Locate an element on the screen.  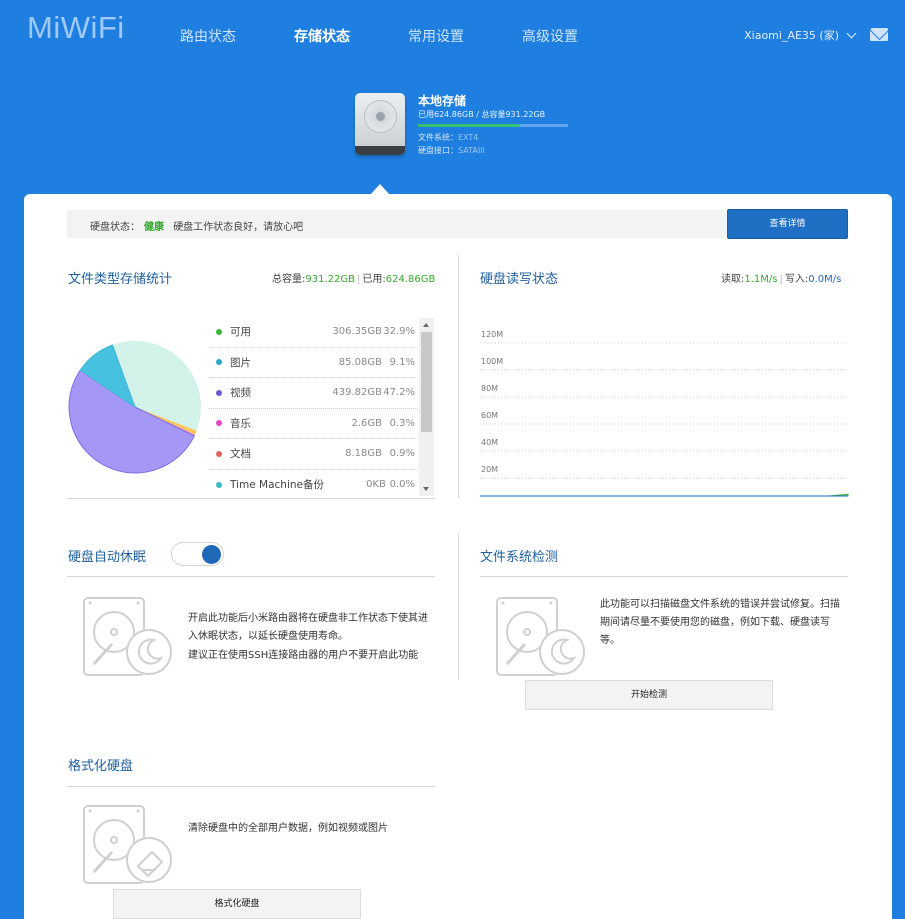
y-tick-label: 120M is located at coordinates (492, 334).